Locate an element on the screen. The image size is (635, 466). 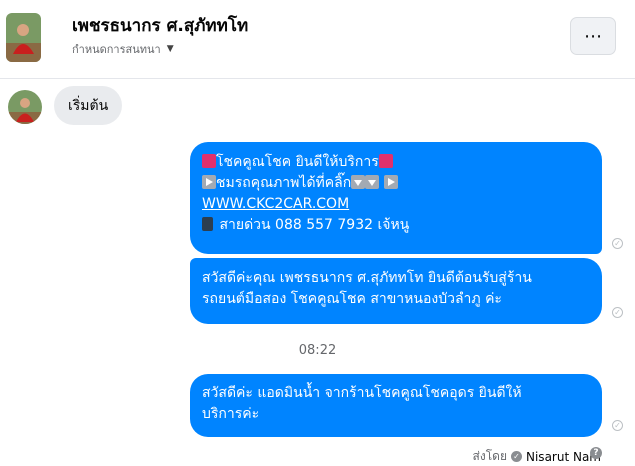
more-horizontal-icon: ⋯ is located at coordinates (593, 36).